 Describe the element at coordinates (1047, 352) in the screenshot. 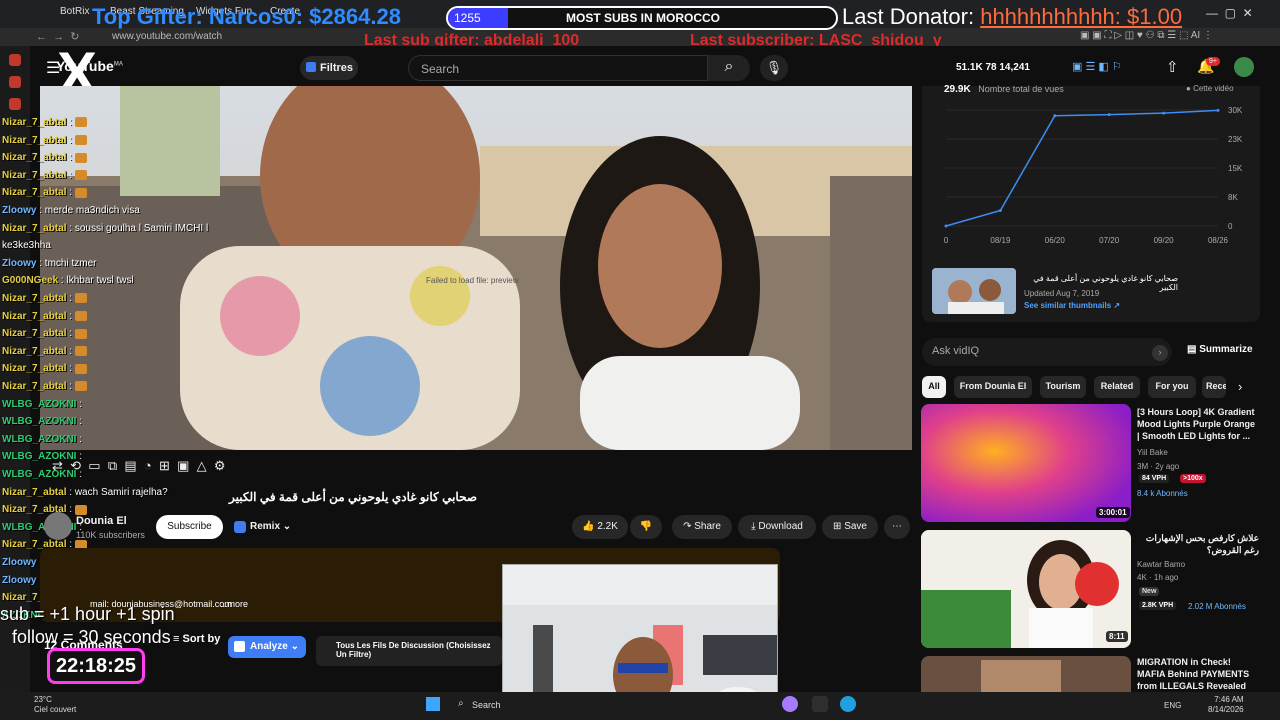

I see `ask-vidiq-input: Ask vidIQ` at that location.